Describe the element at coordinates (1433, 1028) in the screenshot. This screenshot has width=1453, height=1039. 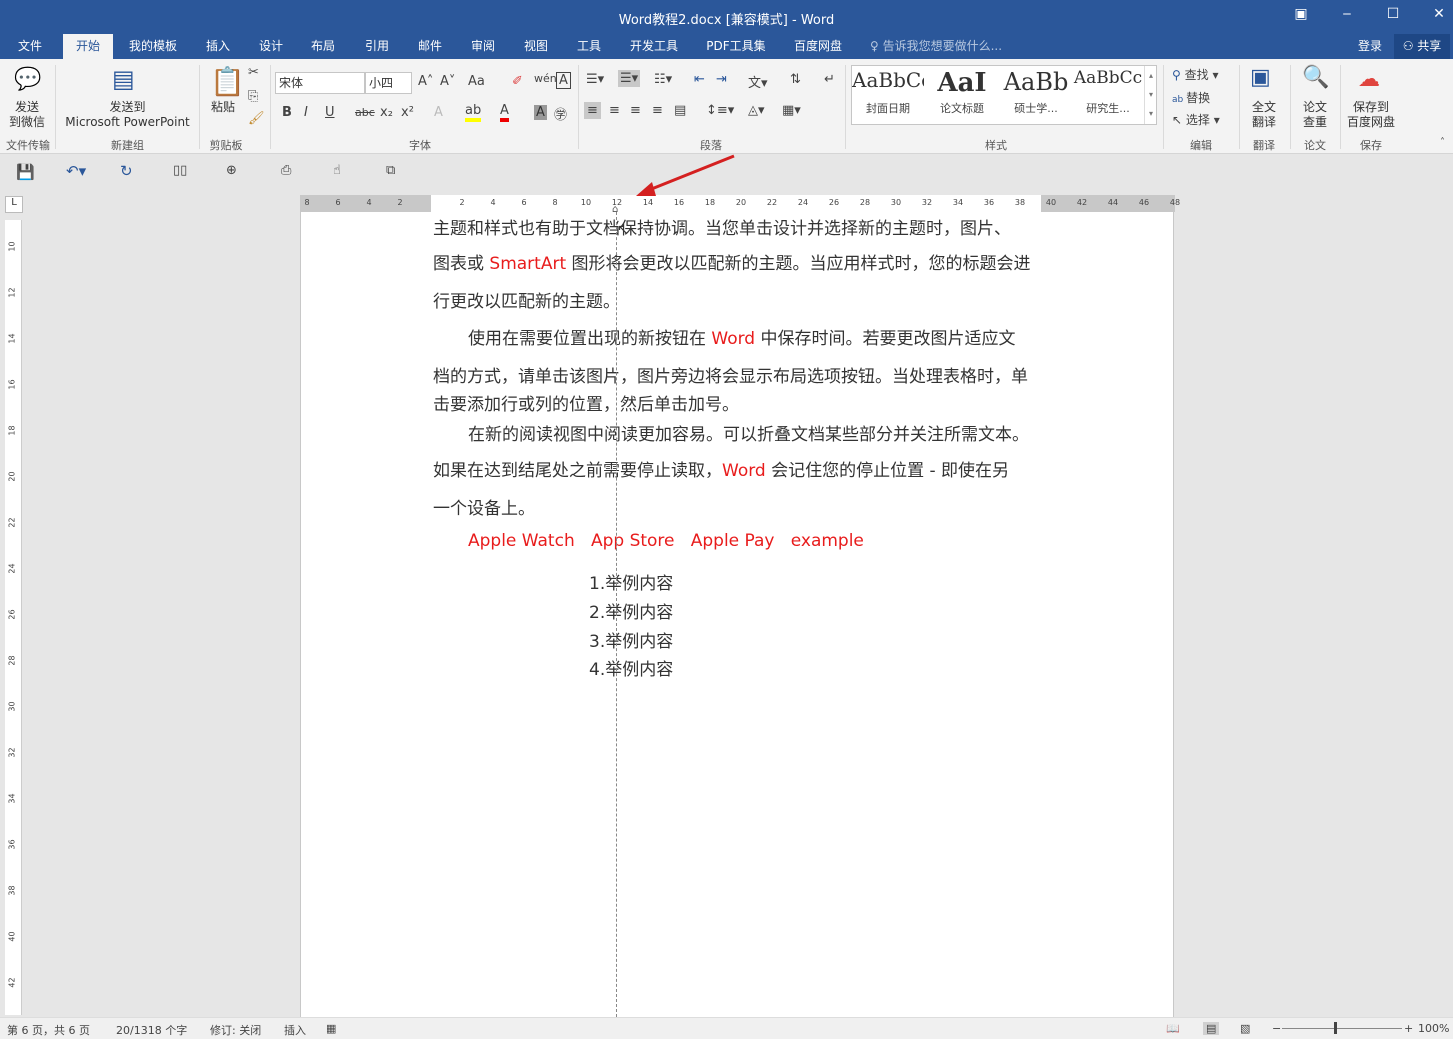
I see `zoom-level: 100%` at that location.